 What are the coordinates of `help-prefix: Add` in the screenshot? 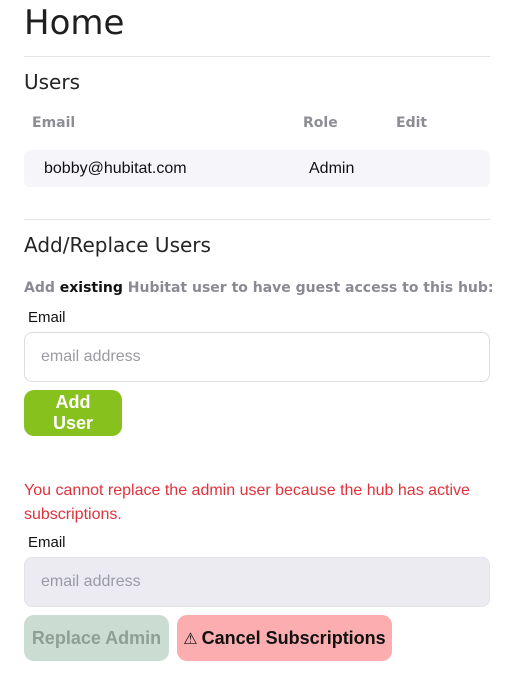 It's located at (42, 288).